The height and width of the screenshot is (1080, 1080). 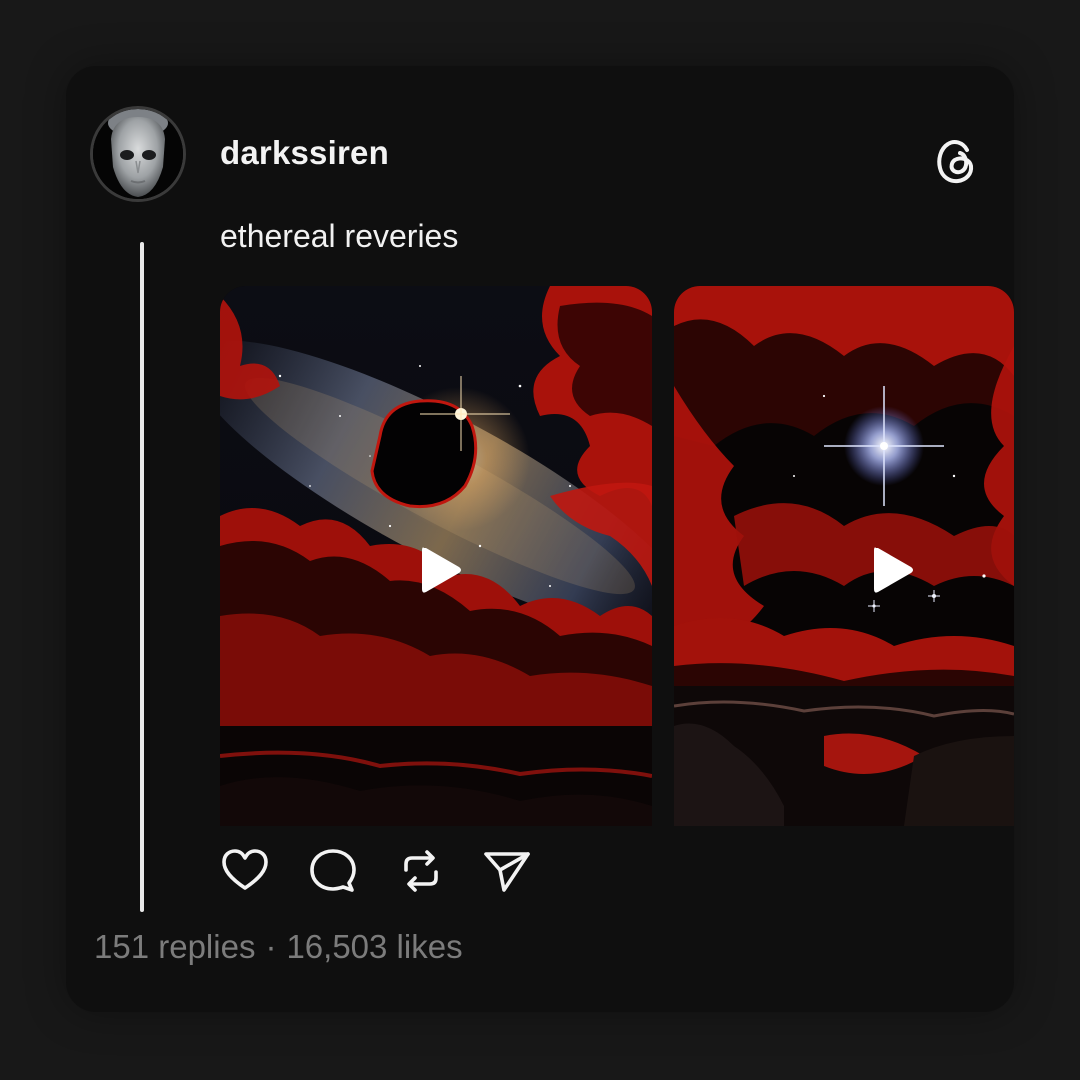 What do you see at coordinates (507, 871) in the screenshot?
I see `send-icon` at bounding box center [507, 871].